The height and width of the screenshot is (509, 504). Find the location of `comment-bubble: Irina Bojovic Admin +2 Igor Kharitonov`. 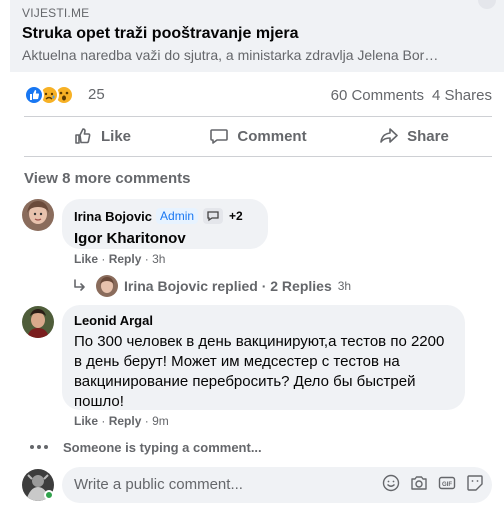

comment-bubble: Irina Bojovic Admin +2 Igor Kharitonov is located at coordinates (165, 224).